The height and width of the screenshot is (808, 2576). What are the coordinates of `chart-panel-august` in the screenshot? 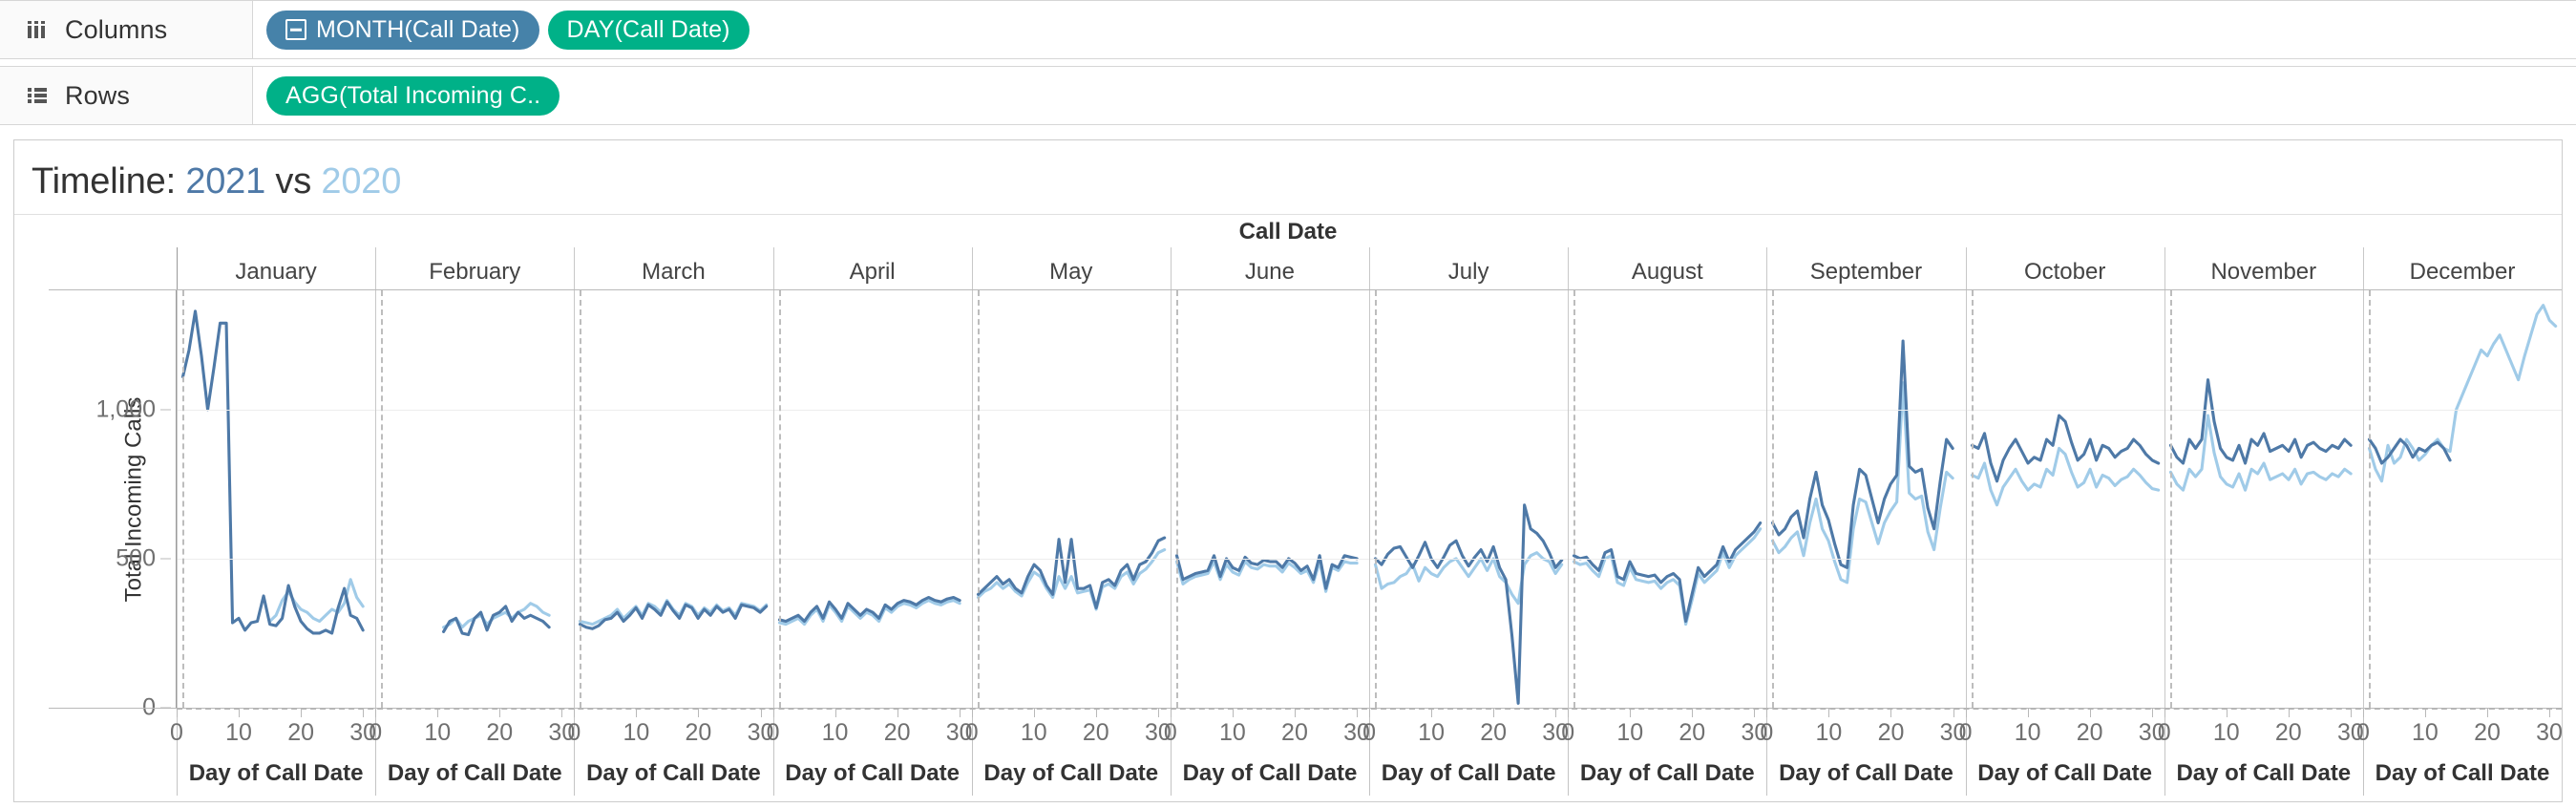 It's located at (1667, 499).